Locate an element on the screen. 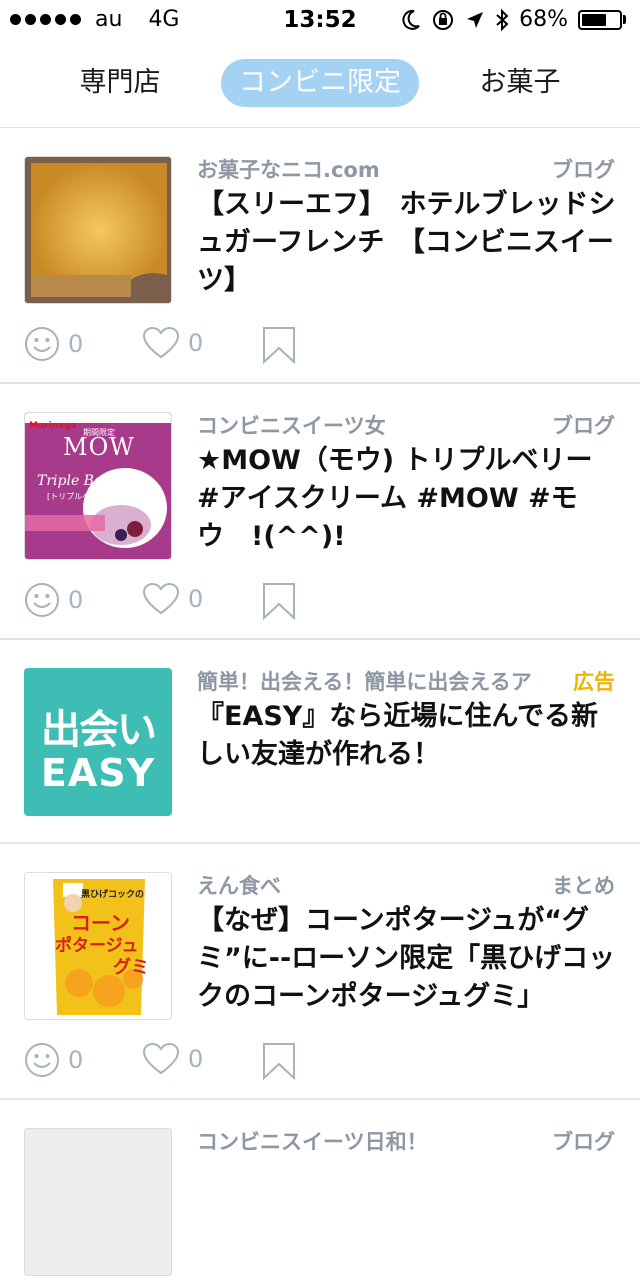 Image resolution: width=640 pixels, height=1276 pixels. thumbnail-main3: グミ is located at coordinates (131, 967).